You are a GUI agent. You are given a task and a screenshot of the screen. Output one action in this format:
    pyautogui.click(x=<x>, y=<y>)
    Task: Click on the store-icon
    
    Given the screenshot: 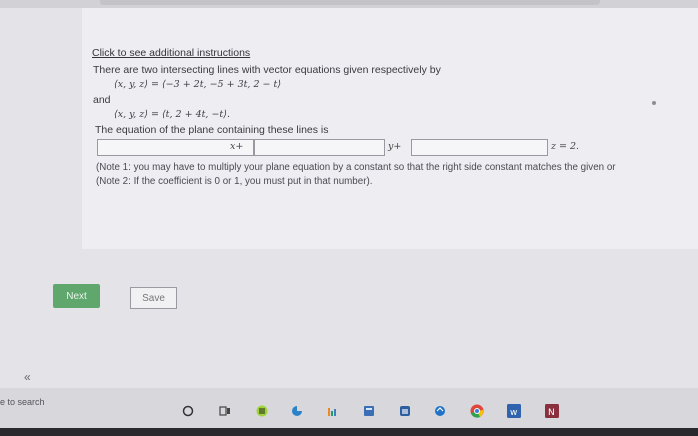 What is the action you would take?
    pyautogui.click(x=405, y=411)
    